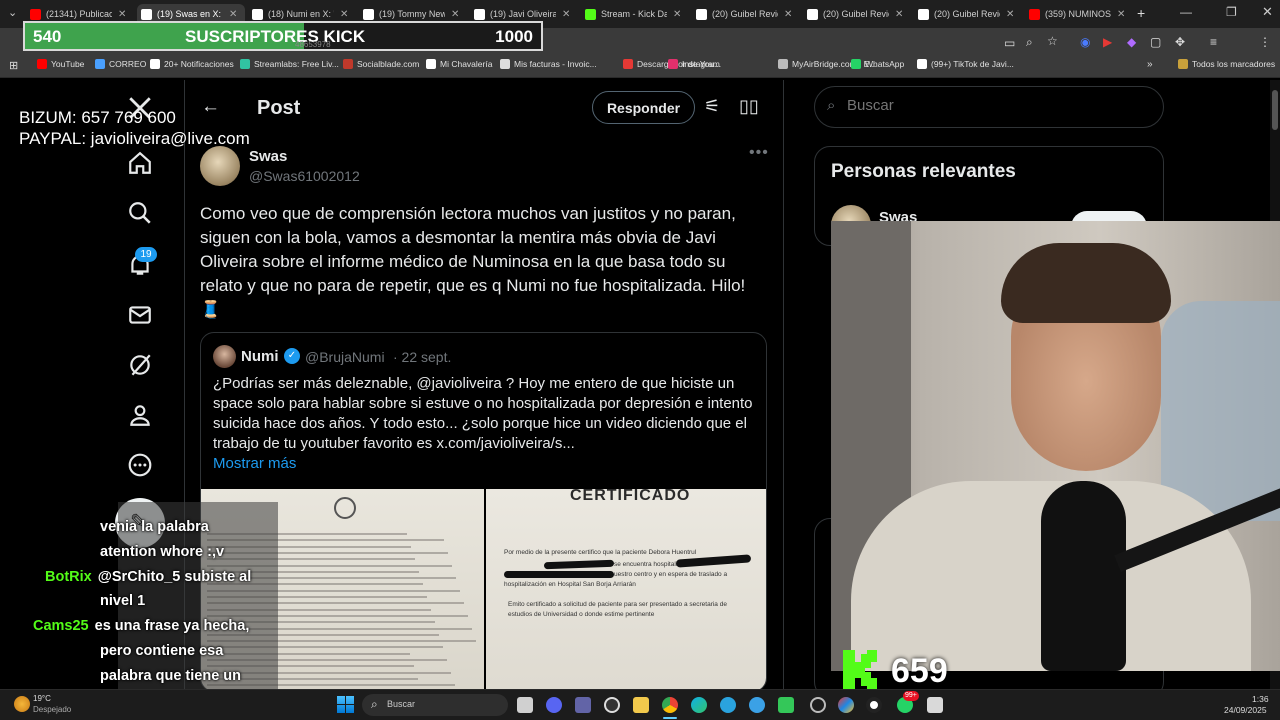 The width and height of the screenshot is (1280, 720). What do you see at coordinates (1260, 699) in the screenshot?
I see `clock-time: 1:36` at bounding box center [1260, 699].